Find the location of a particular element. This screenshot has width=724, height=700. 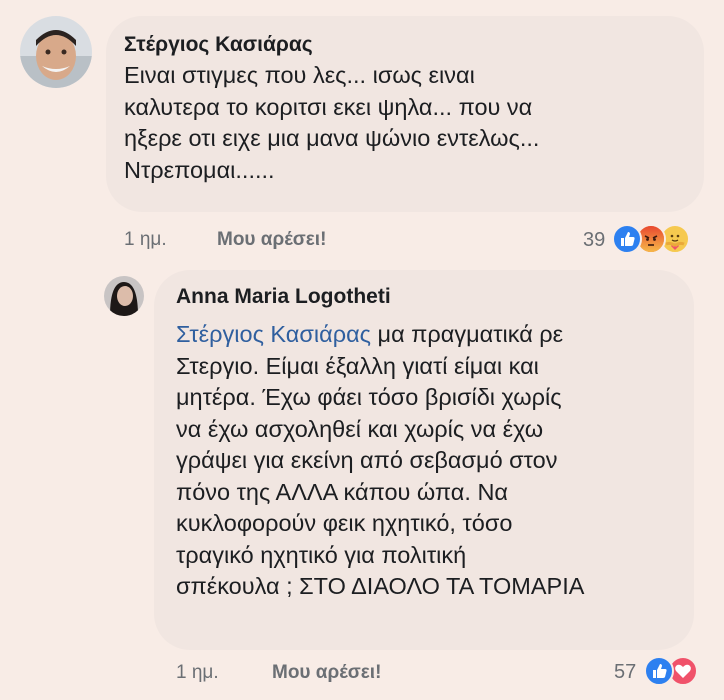

reply-author: Anna Maria Logotheti is located at coordinates (283, 297).